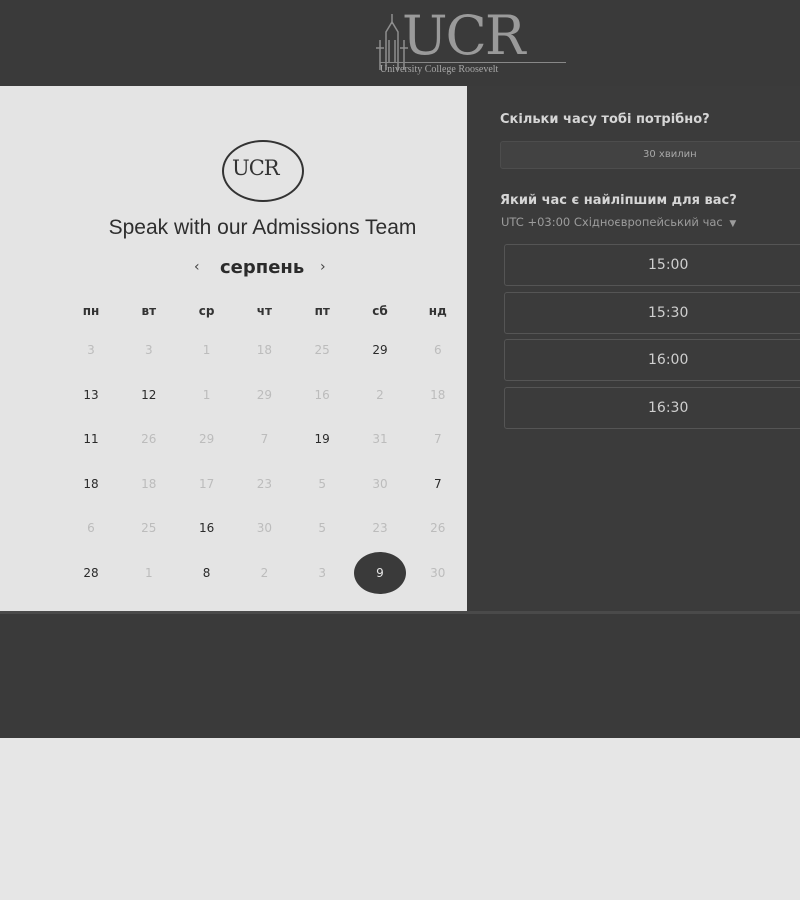 The image size is (800, 900). Describe the element at coordinates (322, 439) in the screenshot. I see `calendar-day: 19` at that location.